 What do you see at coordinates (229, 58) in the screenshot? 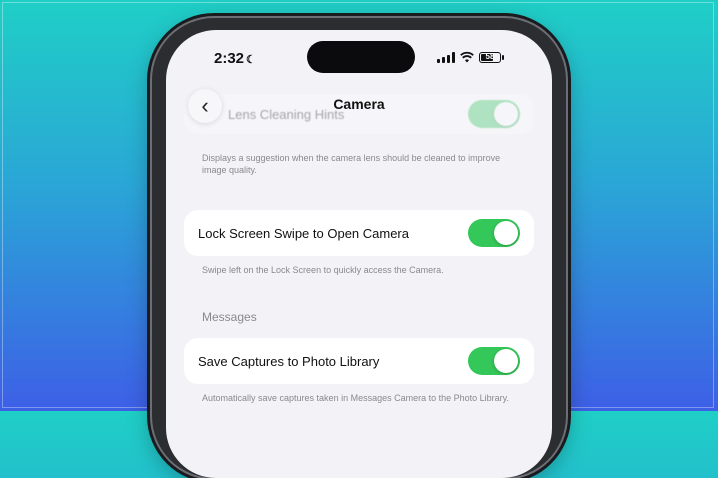
I see `status-time-text: 2:32` at bounding box center [229, 58].